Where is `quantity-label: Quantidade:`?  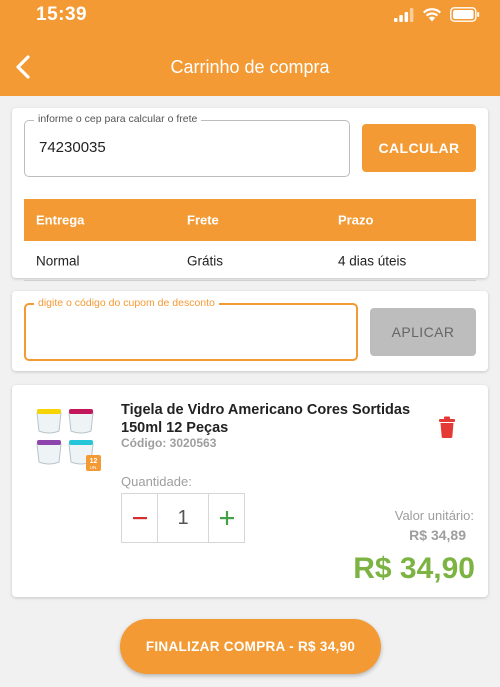
quantity-label: Quantidade: is located at coordinates (156, 481).